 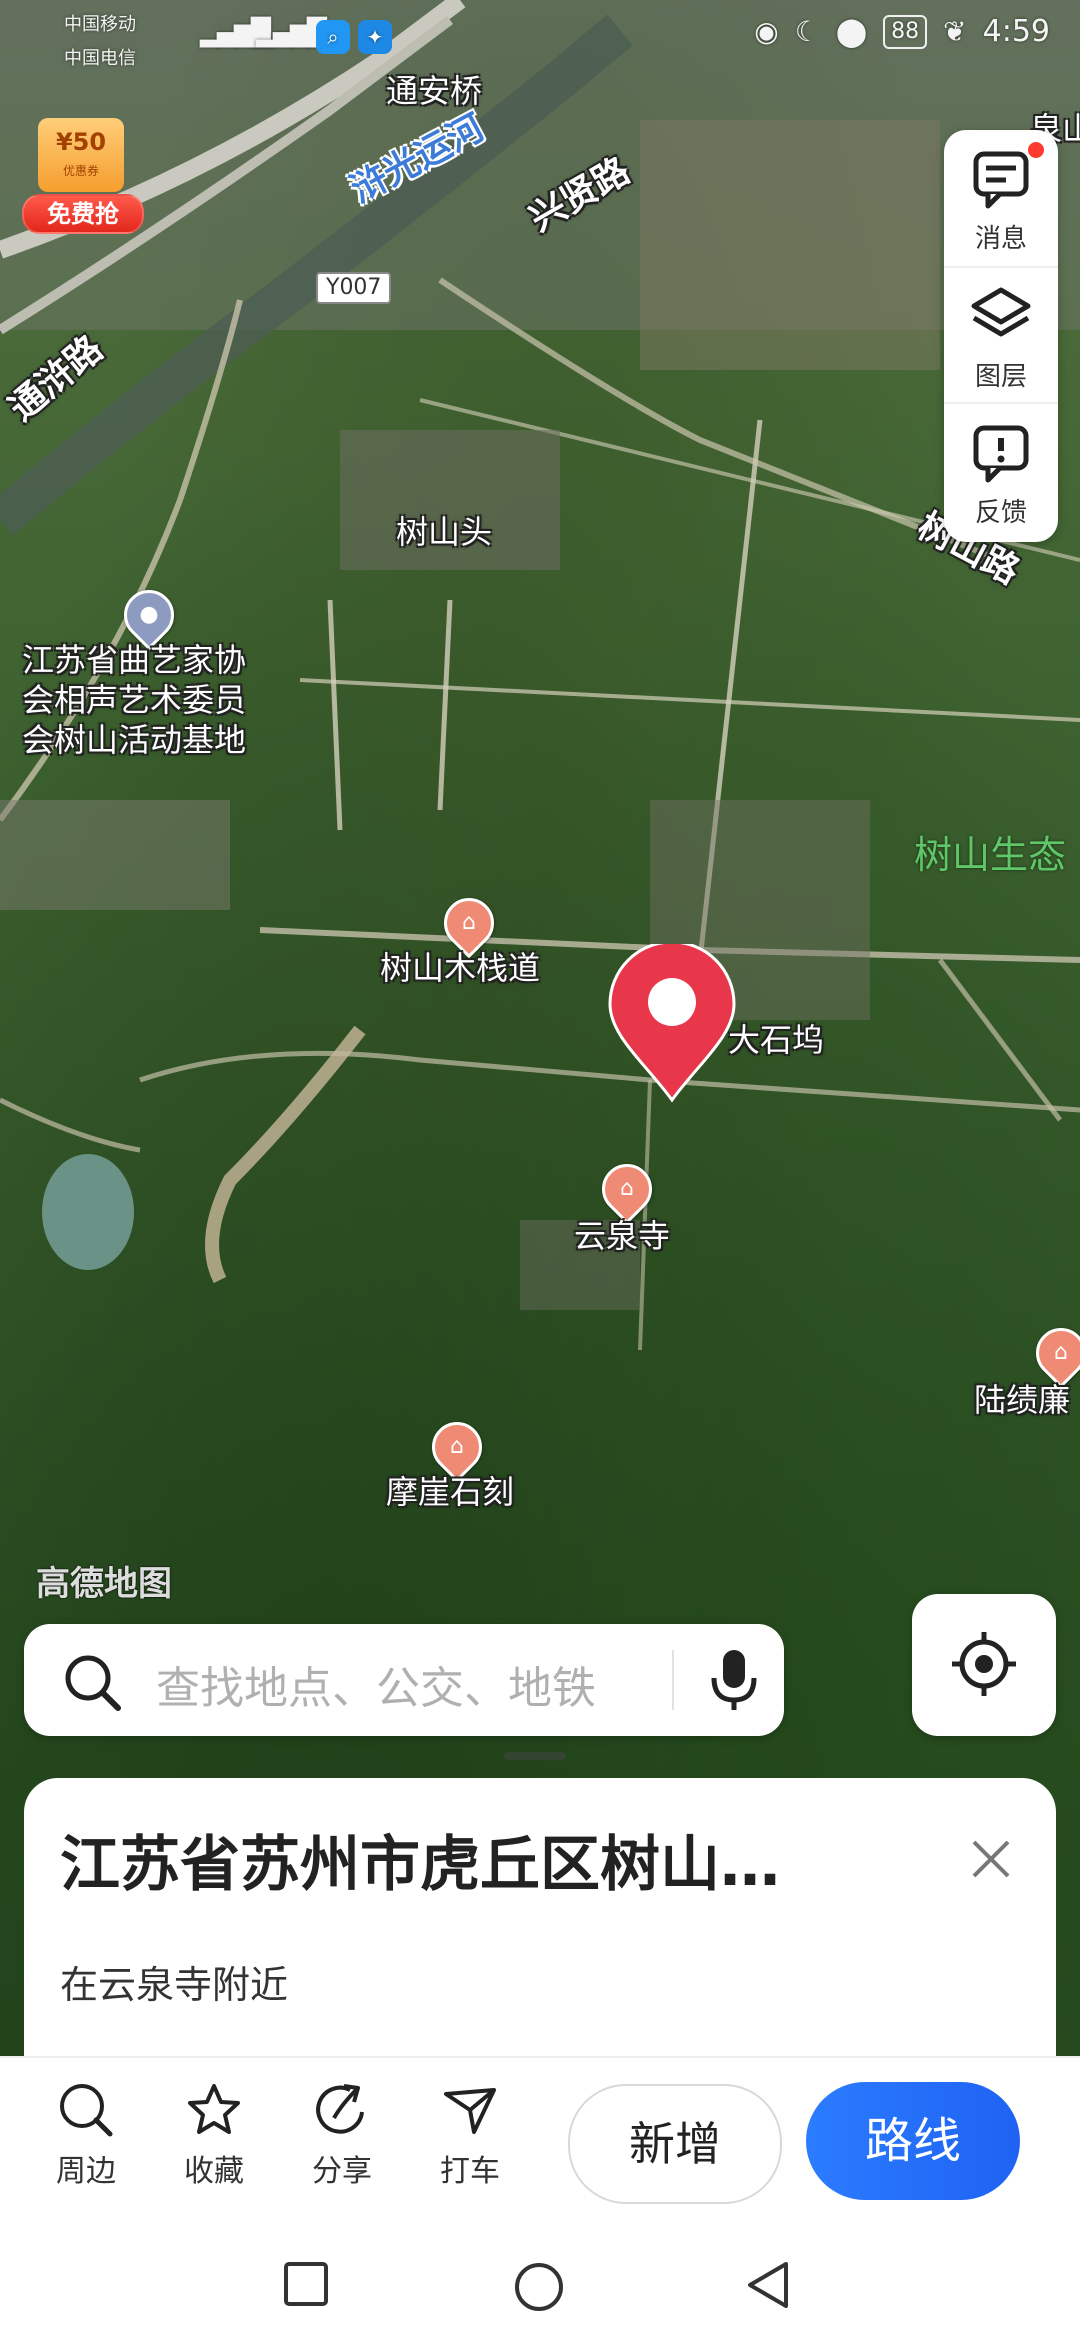 I want to click on search-bar: 查找地点、公交、地铁, so click(x=404, y=1680).